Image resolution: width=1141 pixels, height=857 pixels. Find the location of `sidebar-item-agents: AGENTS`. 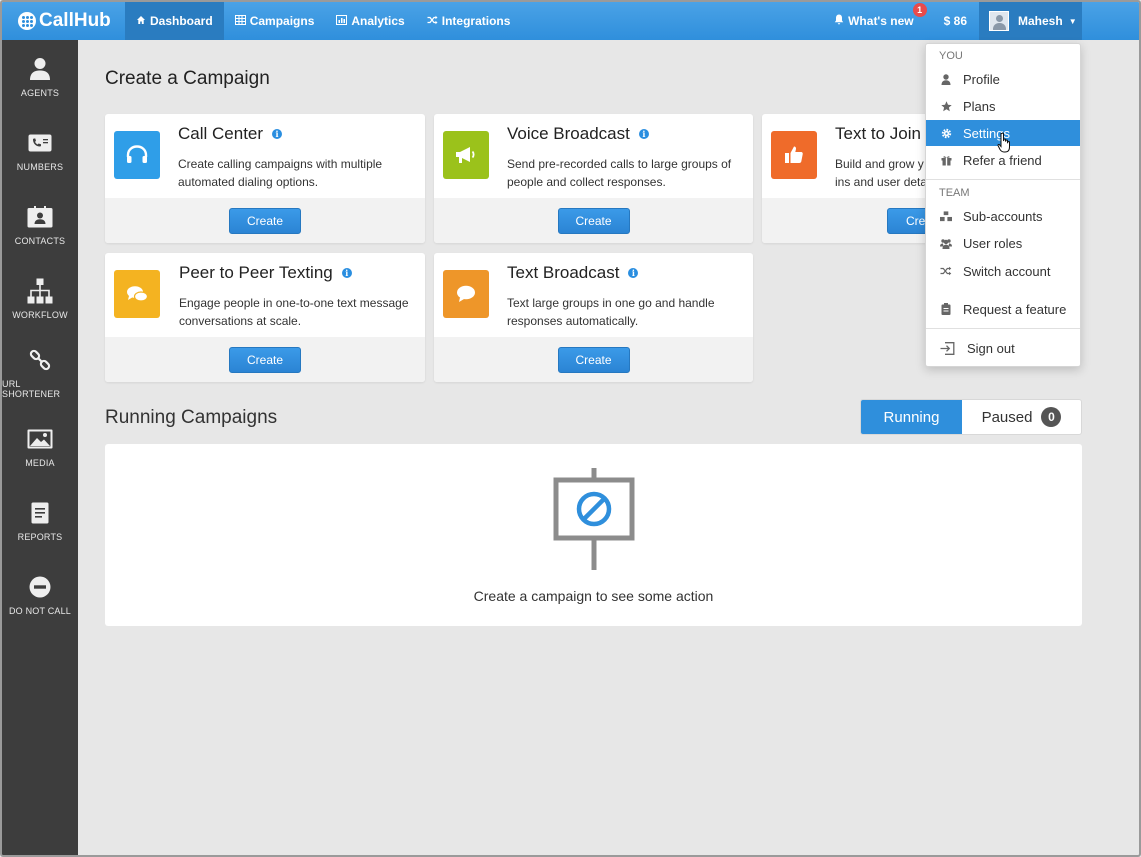

sidebar-item-agents: AGENTS is located at coordinates (40, 77).